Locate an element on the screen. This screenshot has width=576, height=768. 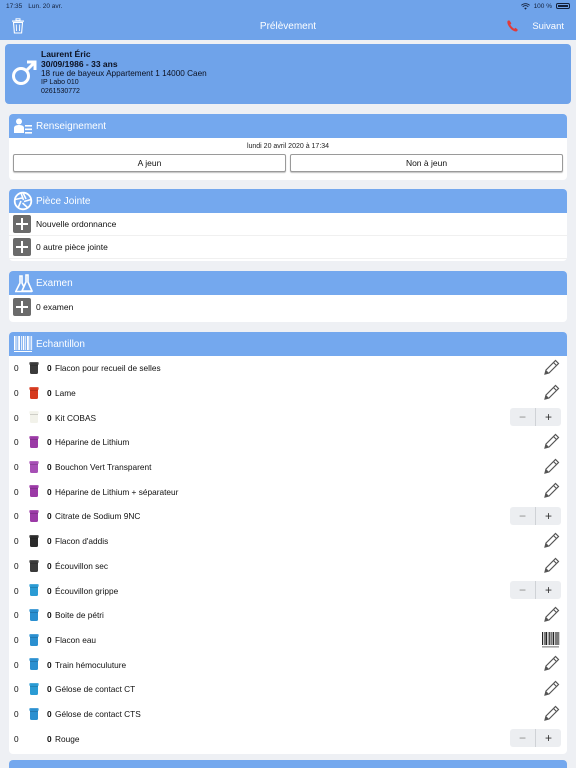
patient-name: Laurent Éric is located at coordinates (66, 54).